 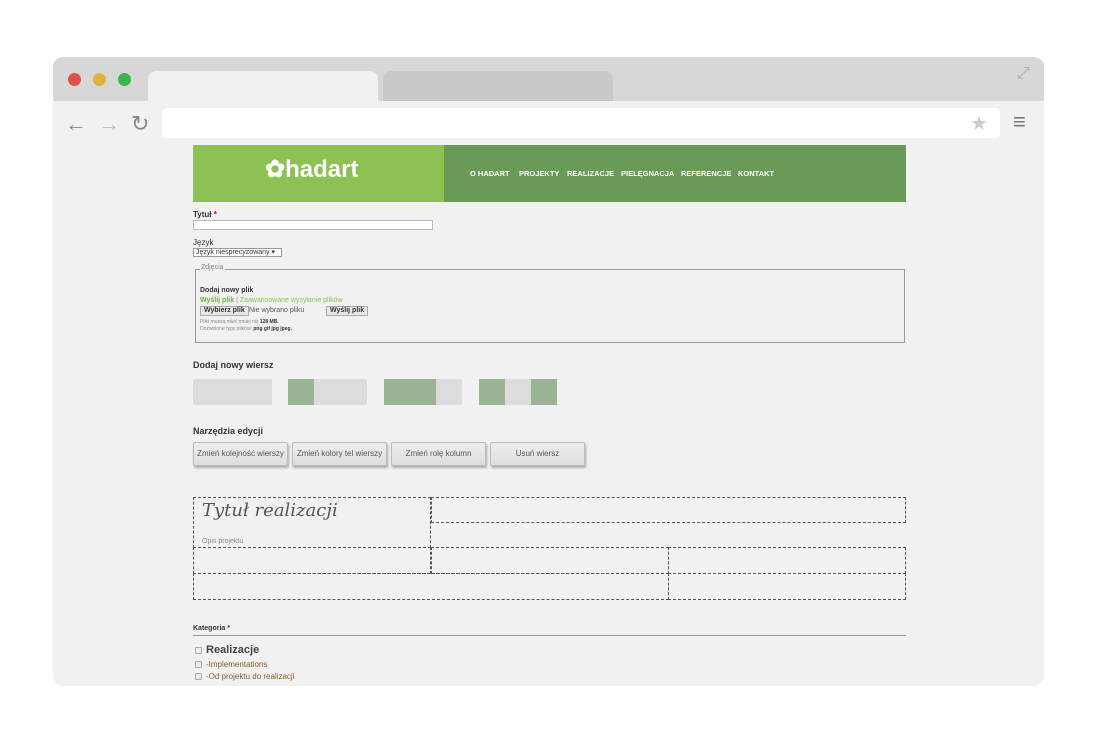 I want to click on add-file-heading: Dodaj nowy plik, so click(x=227, y=290).